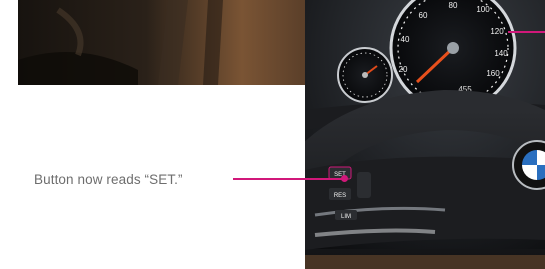  Describe the element at coordinates (346, 217) in the screenshot. I see `lim-button-label: LIM` at that location.